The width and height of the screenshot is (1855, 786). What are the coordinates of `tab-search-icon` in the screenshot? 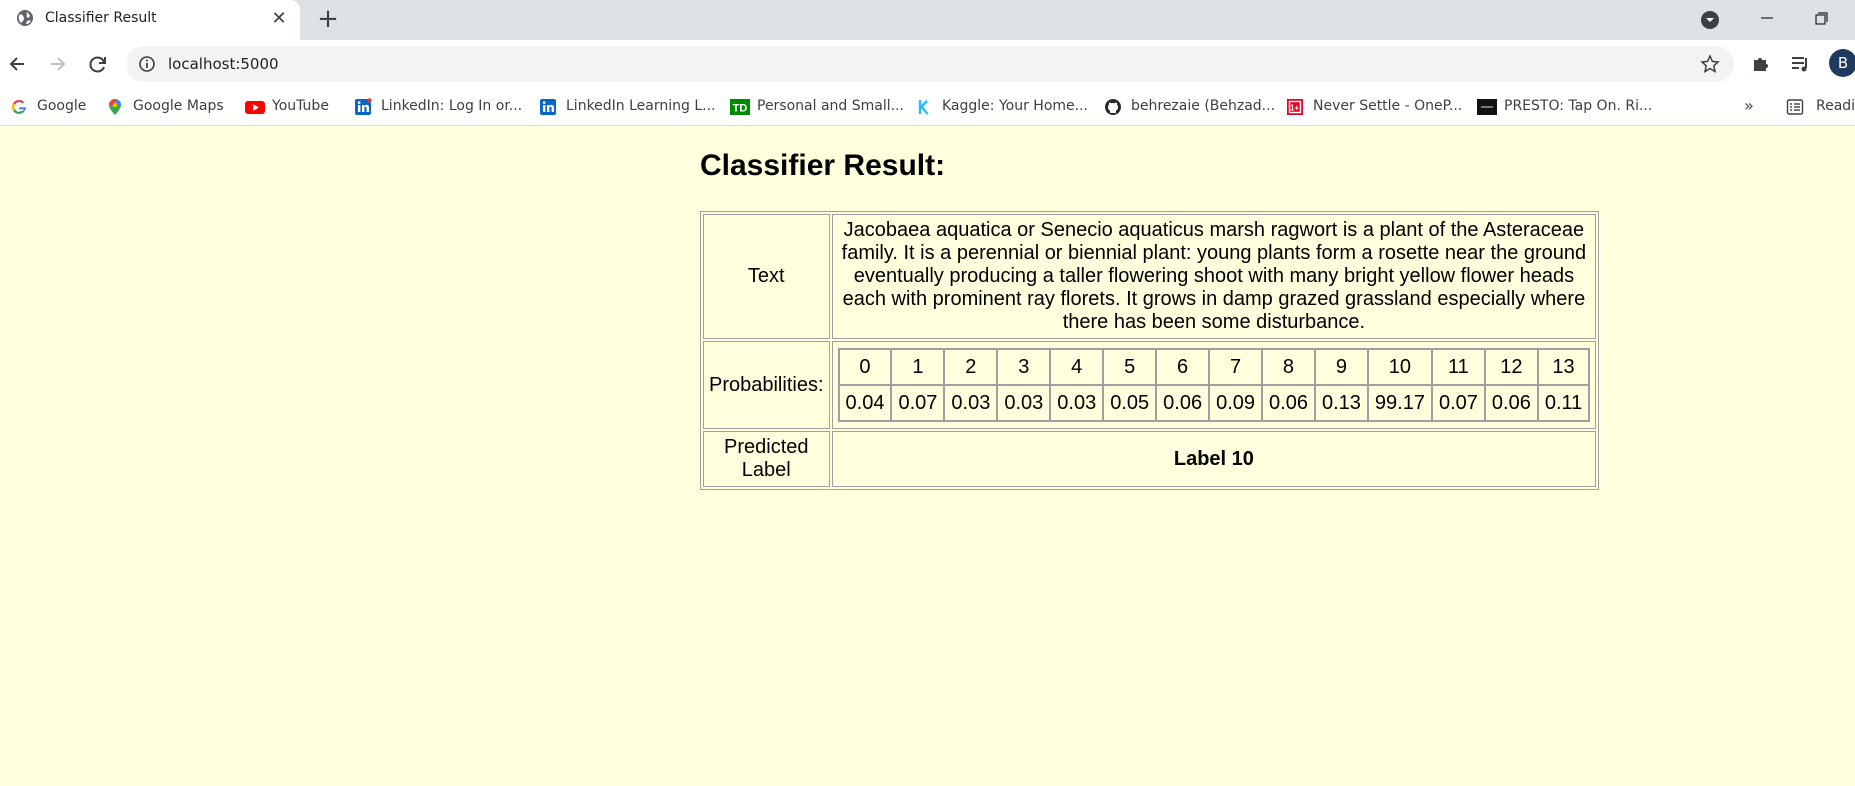 It's located at (1710, 20).